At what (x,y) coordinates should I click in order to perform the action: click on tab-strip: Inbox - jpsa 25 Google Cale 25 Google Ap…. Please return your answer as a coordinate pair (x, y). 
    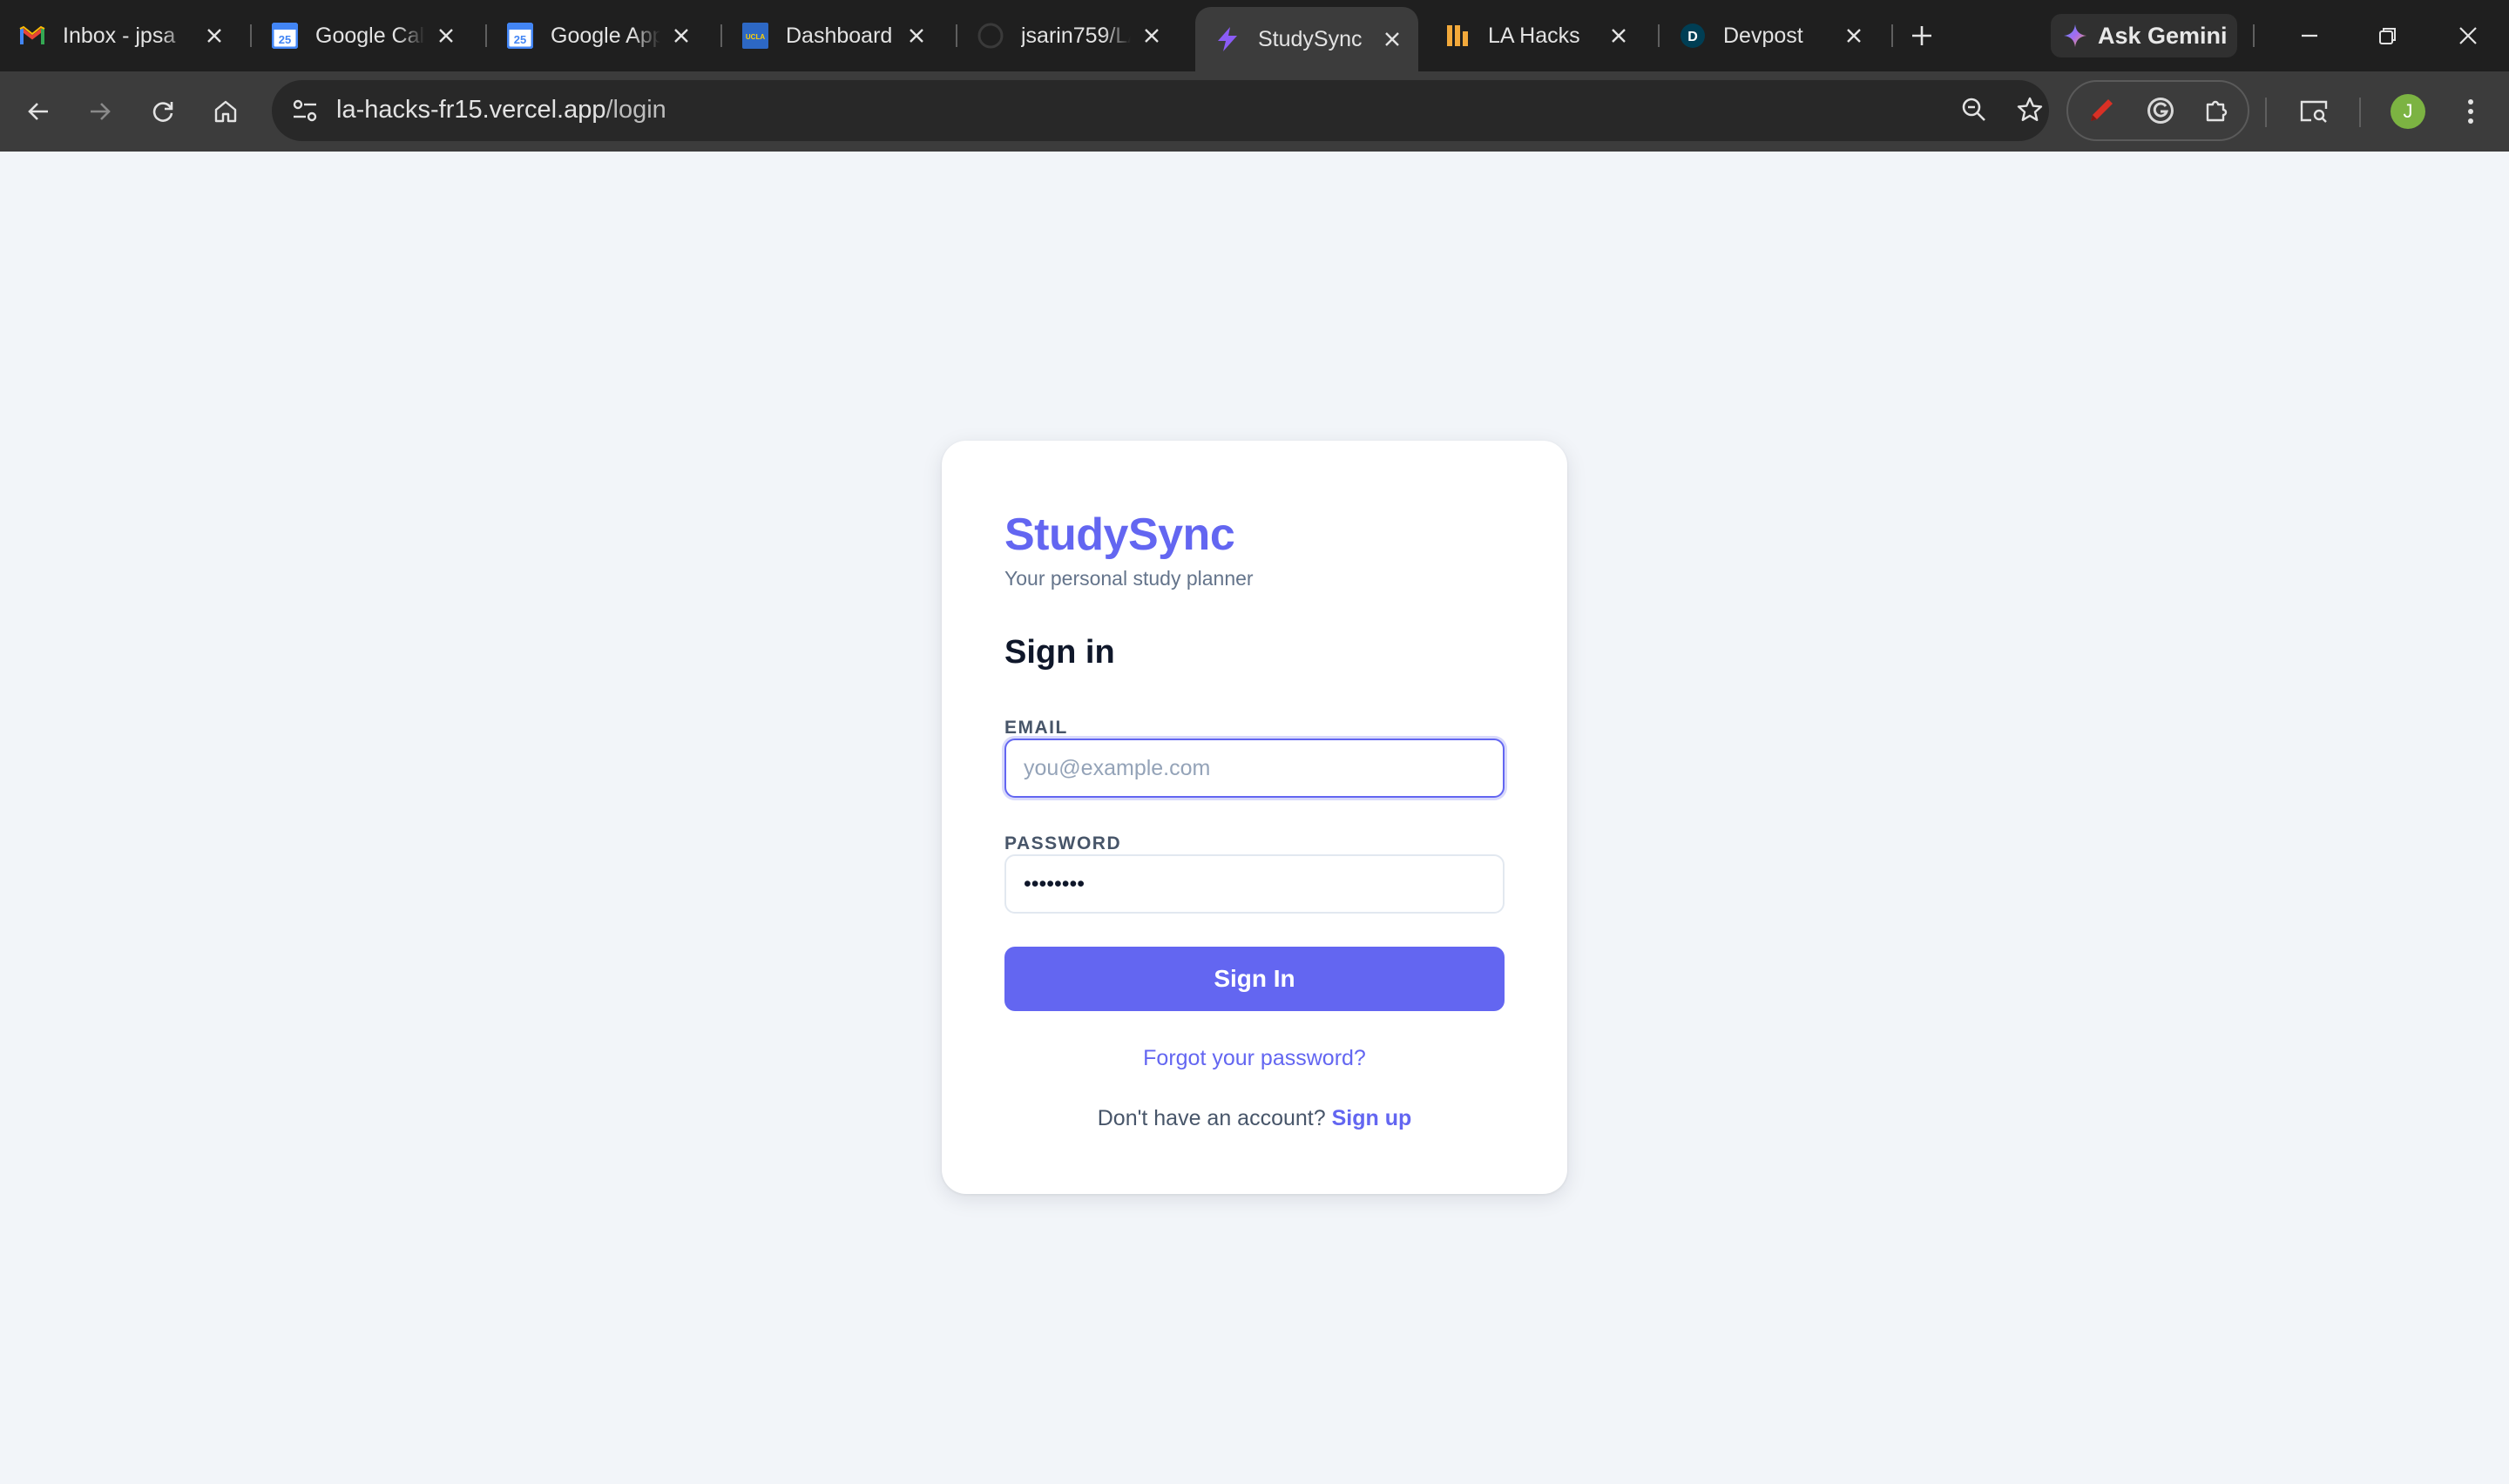
    Looking at the image, I should click on (1254, 35).